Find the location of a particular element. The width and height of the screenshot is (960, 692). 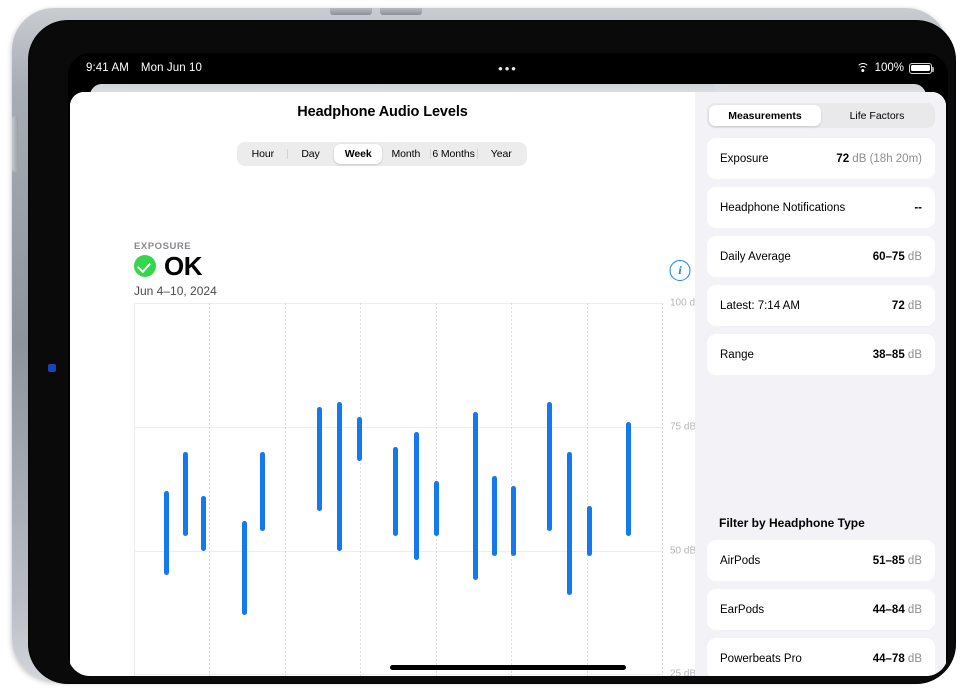

headphone-type-value: 44–84 dB is located at coordinates (897, 609).